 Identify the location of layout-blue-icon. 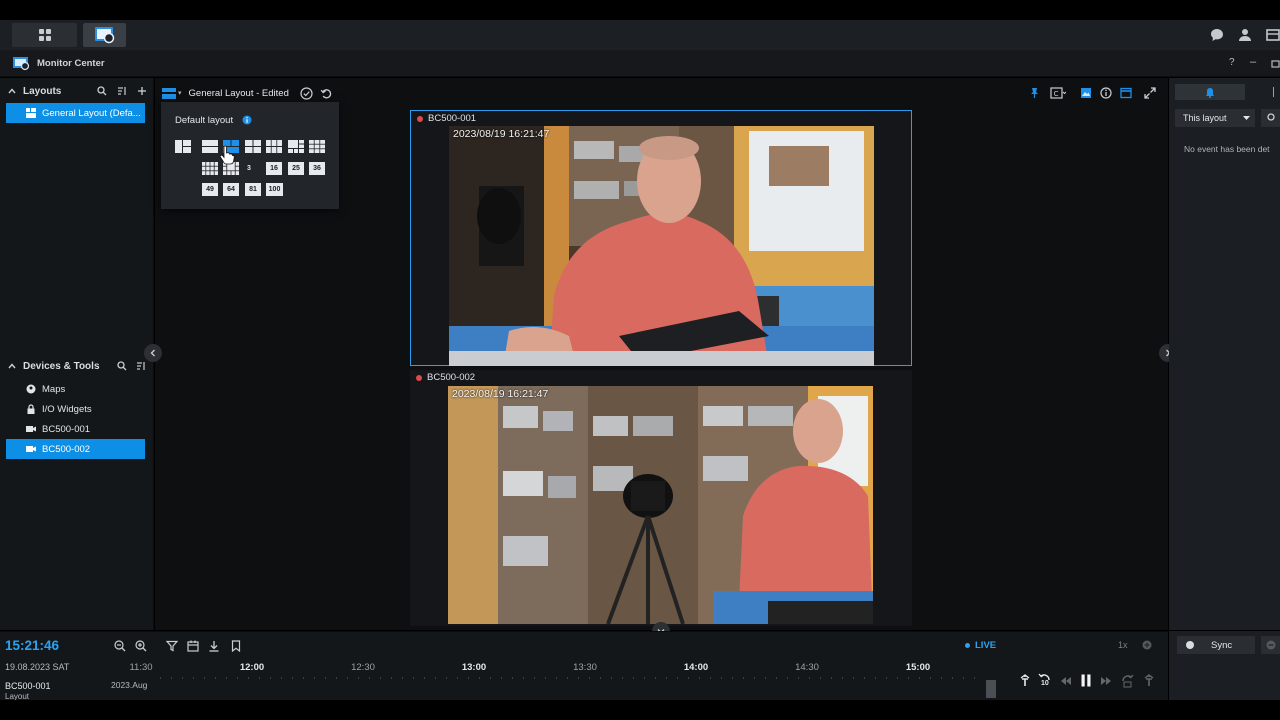
(169, 93).